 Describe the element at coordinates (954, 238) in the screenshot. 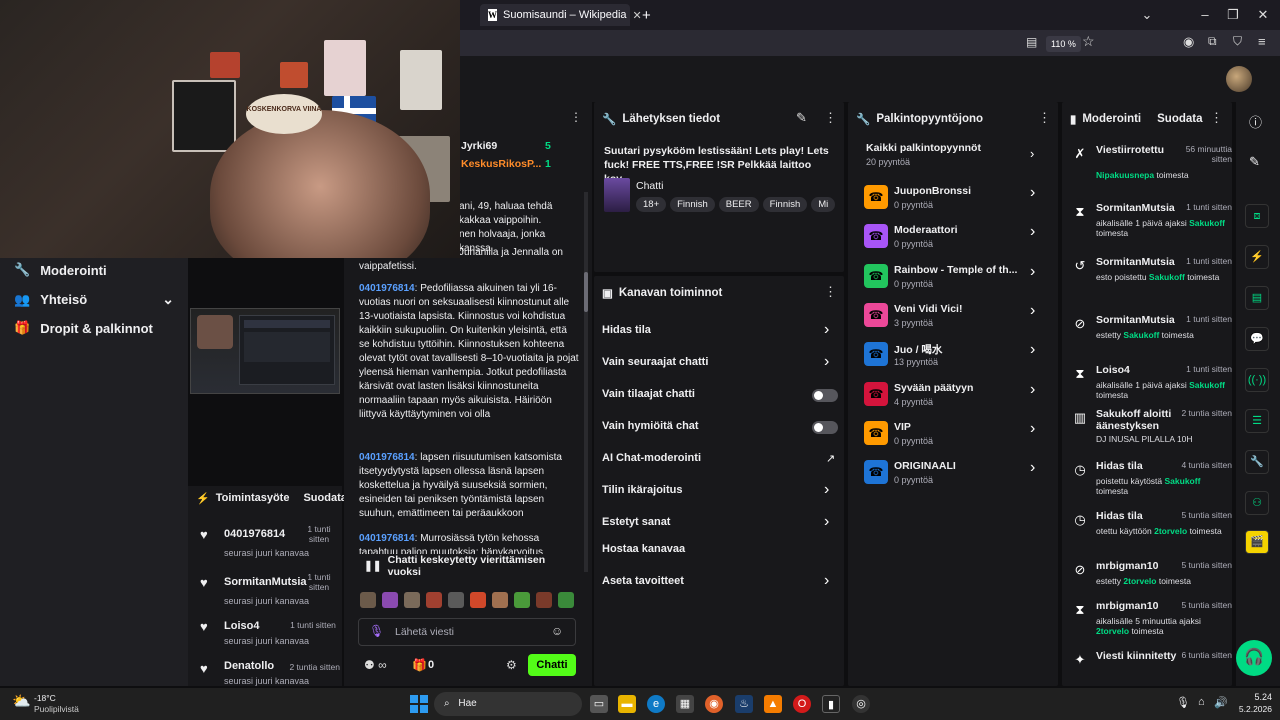

I see `reward-row: ☎ Moderaattori 0 pyyntöä ›` at that location.